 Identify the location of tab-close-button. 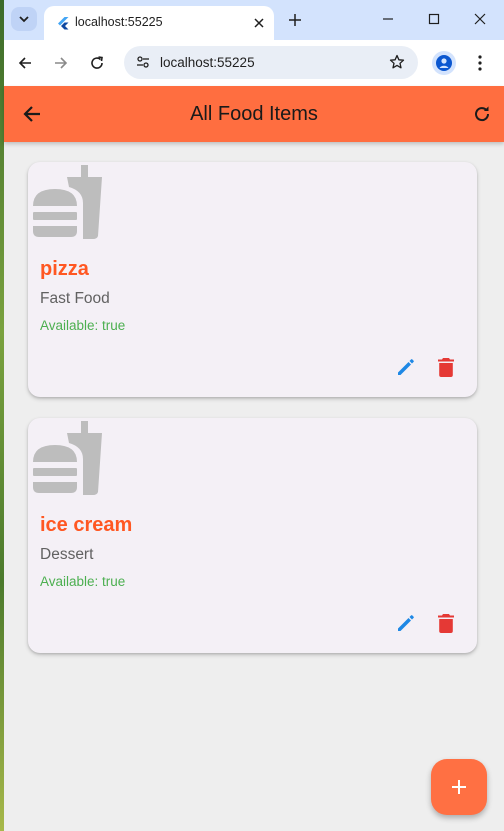
(259, 23).